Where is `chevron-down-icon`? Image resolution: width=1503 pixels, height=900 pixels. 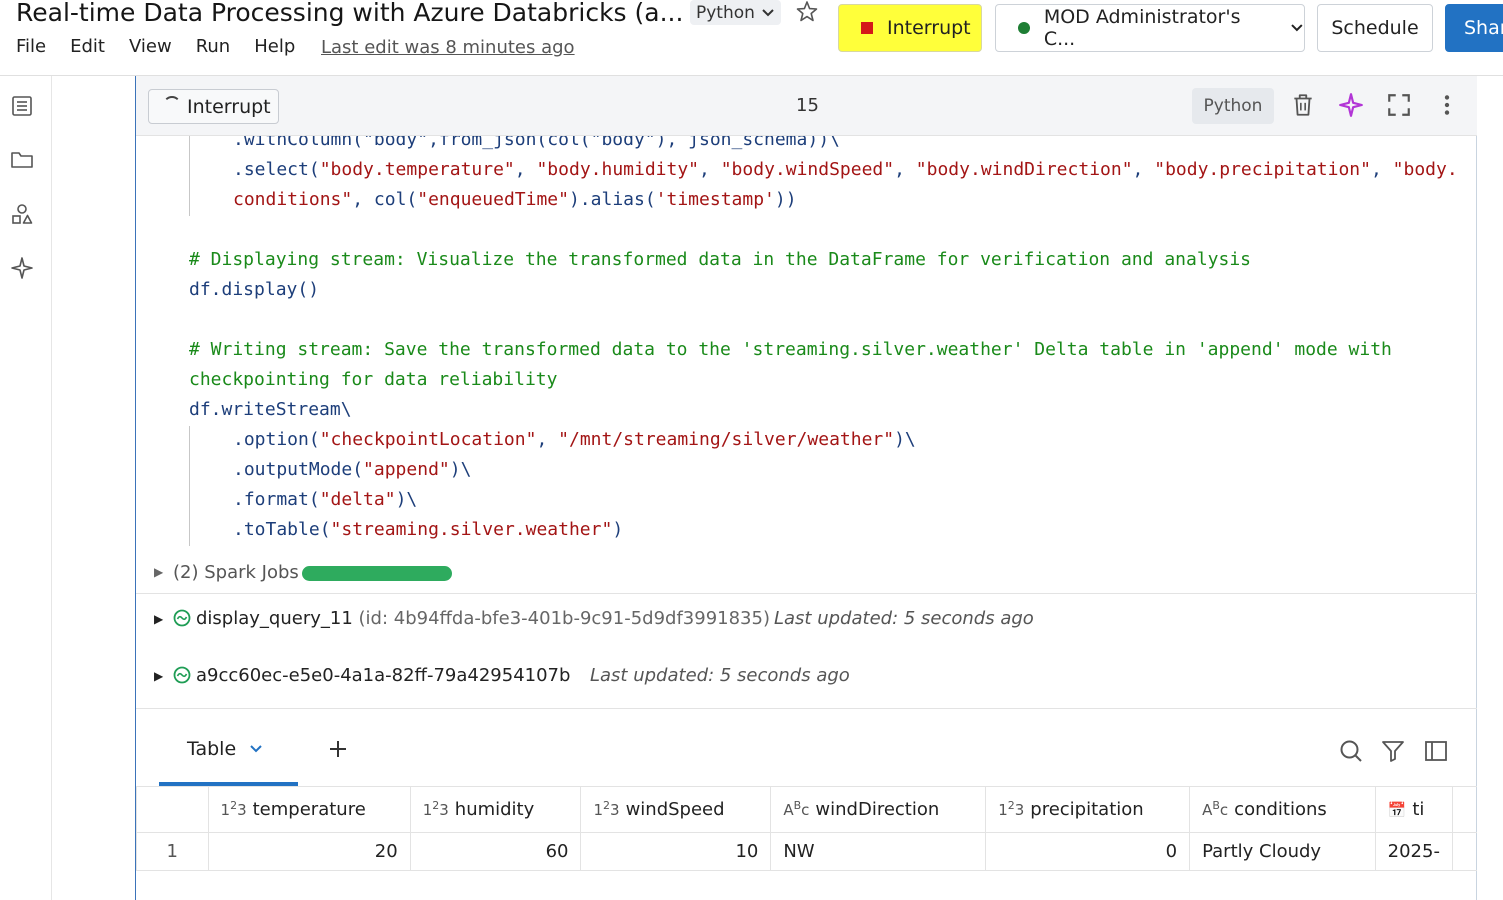 chevron-down-icon is located at coordinates (256, 749).